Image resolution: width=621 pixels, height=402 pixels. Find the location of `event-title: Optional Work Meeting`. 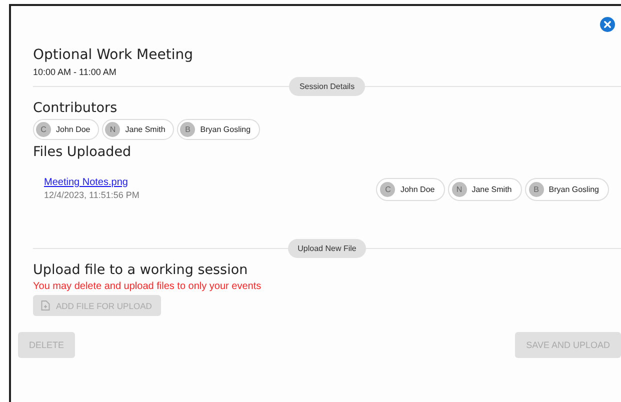

event-title: Optional Work Meeting is located at coordinates (113, 55).